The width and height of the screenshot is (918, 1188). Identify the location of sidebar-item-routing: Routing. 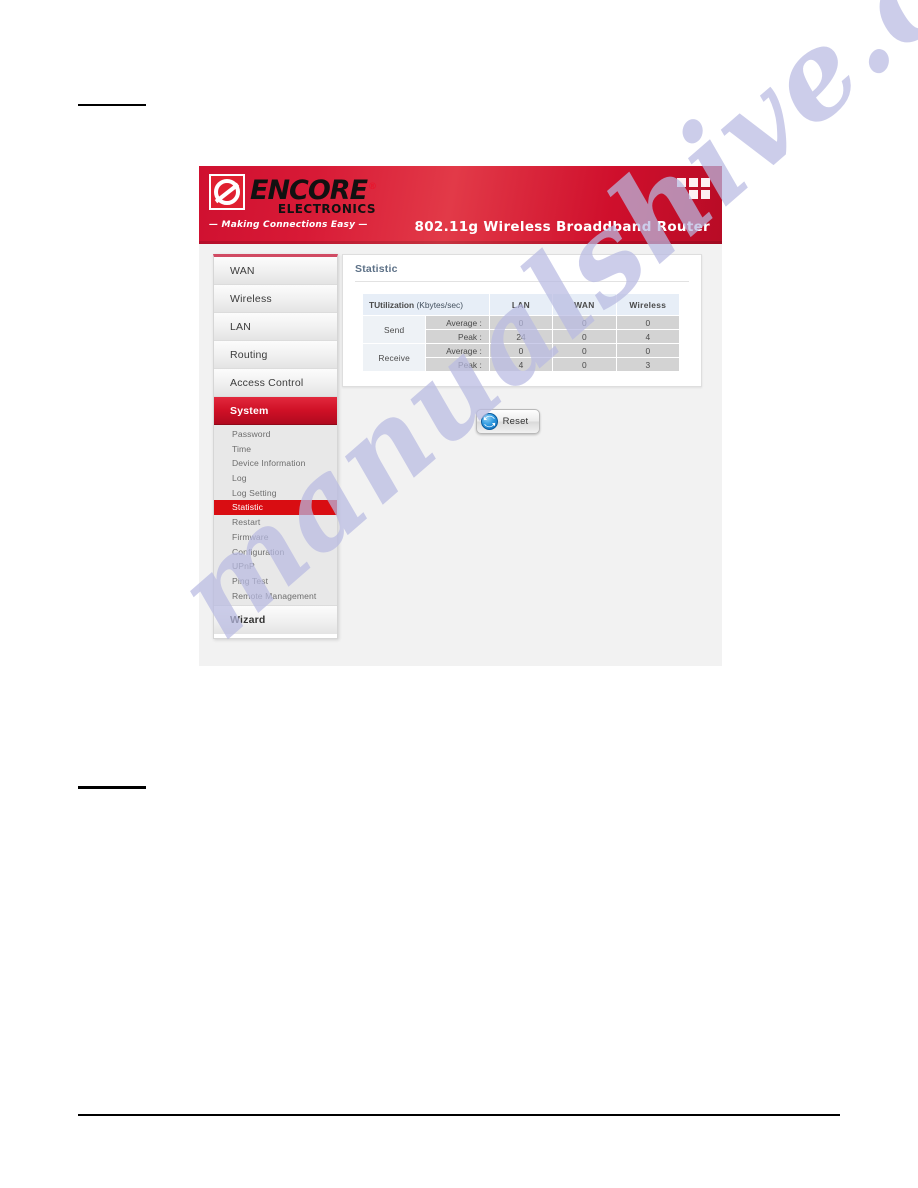
(275, 355).